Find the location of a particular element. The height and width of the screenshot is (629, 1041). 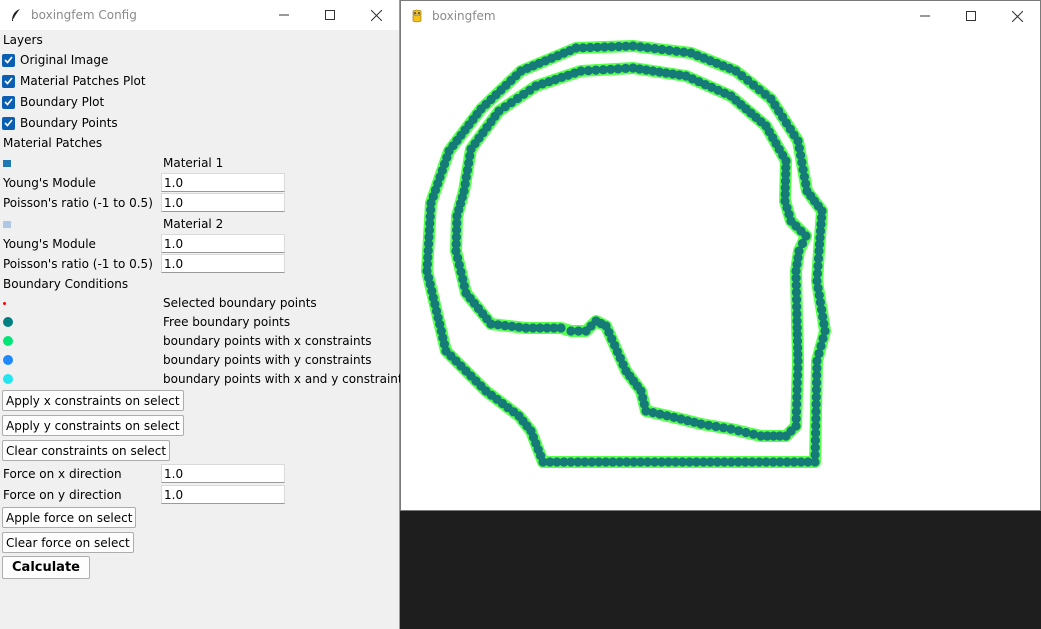

checkbox-original-image is located at coordinates (8, 60).